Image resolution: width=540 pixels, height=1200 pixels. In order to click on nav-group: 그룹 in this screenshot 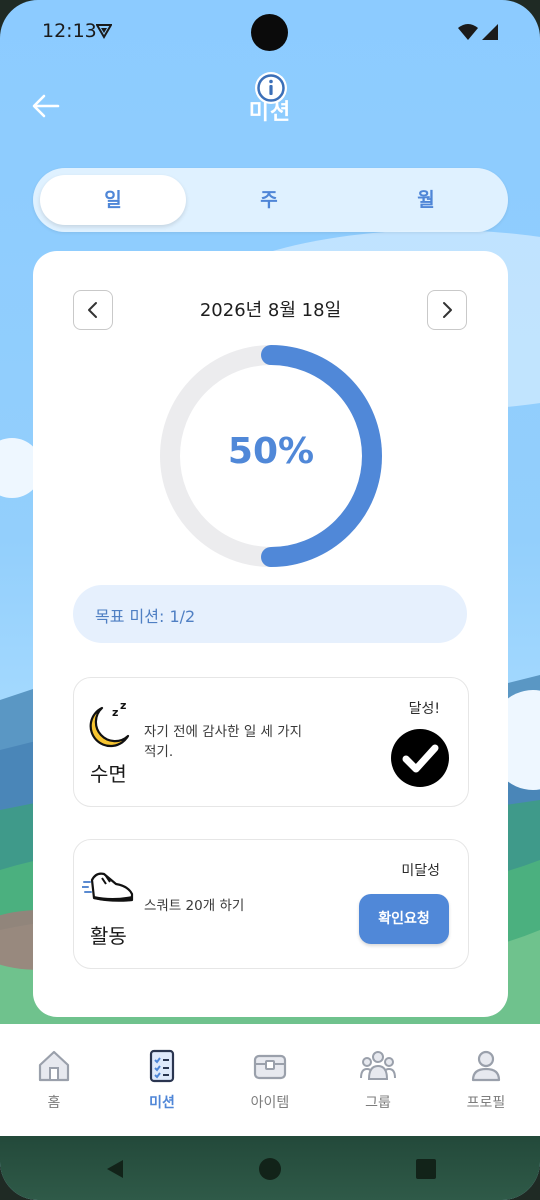, I will do `click(378, 1080)`.